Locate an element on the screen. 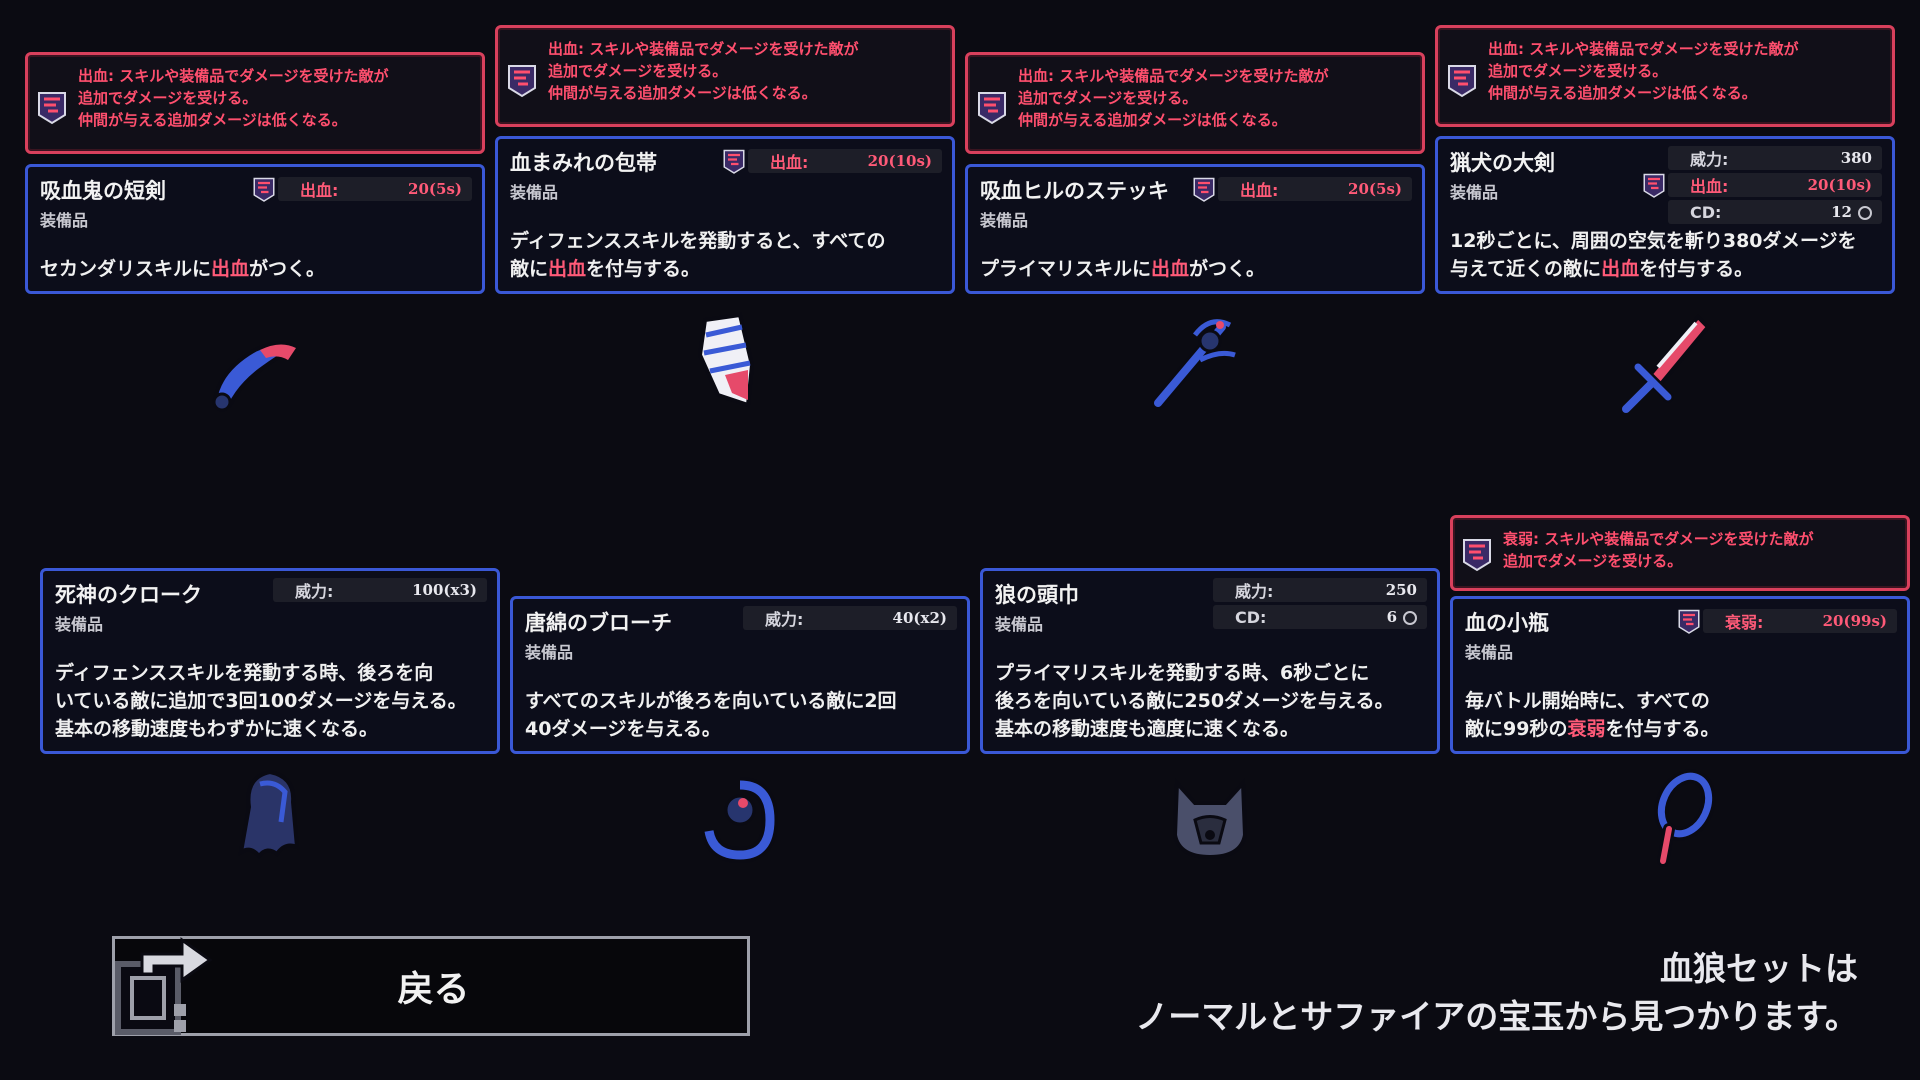 The image size is (1920, 1080). desc-text: 基本の移動速度もわずかに速くなる。 is located at coordinates (217, 729).